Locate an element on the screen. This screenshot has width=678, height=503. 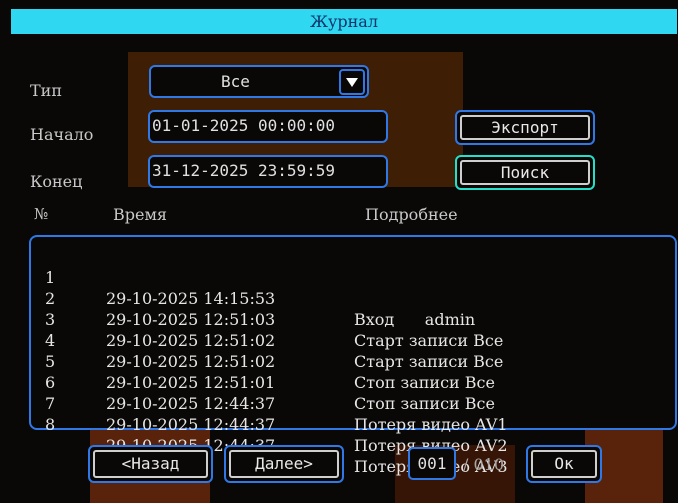
ok-button: Ок is located at coordinates (564, 464).